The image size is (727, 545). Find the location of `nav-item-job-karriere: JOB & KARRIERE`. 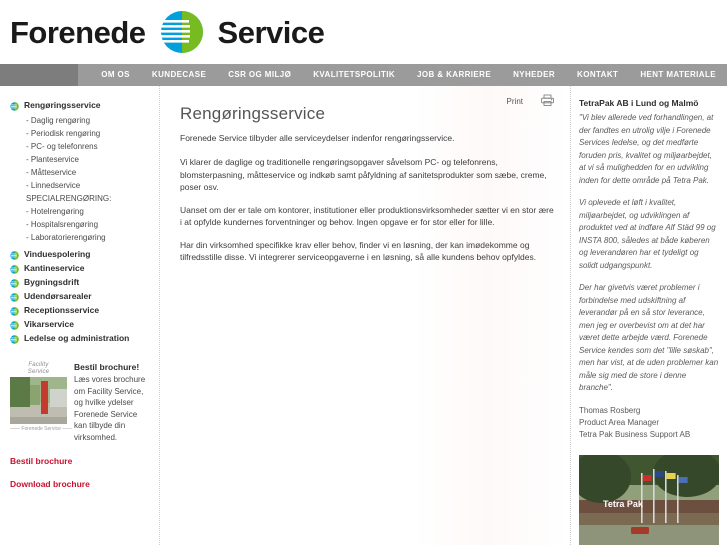

nav-item-job-karriere: JOB & KARRIERE is located at coordinates (454, 75).